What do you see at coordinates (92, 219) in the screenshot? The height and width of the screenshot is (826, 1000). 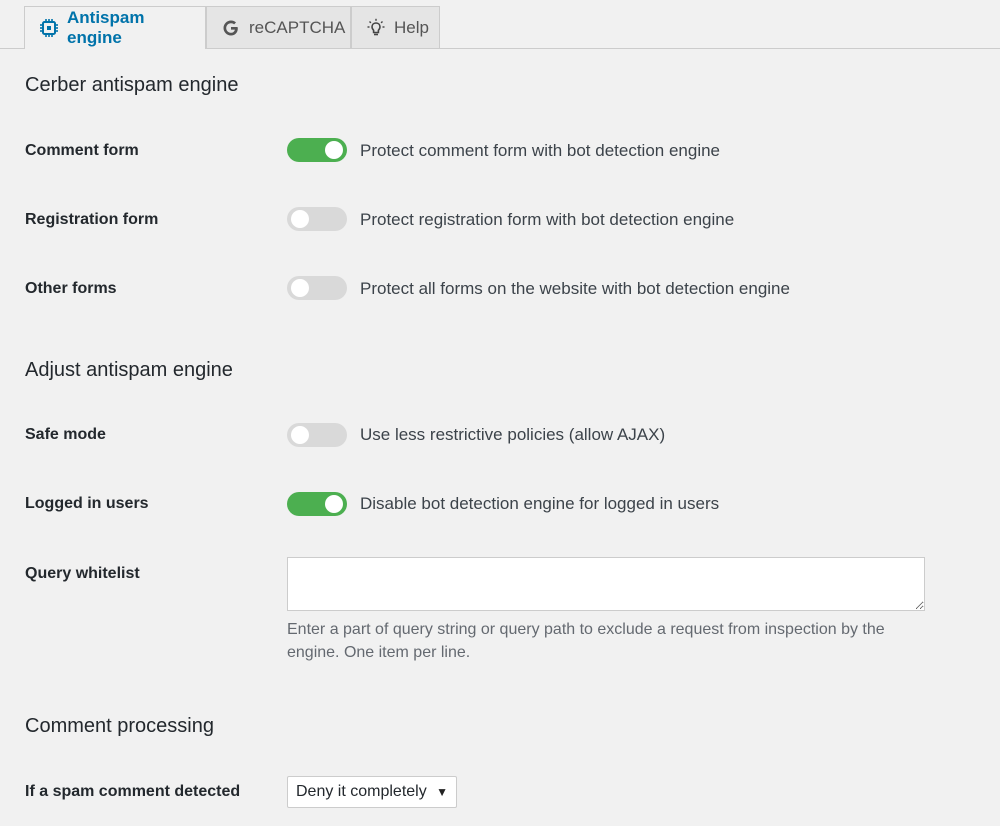 I see `registration-form-label: Registration form` at bounding box center [92, 219].